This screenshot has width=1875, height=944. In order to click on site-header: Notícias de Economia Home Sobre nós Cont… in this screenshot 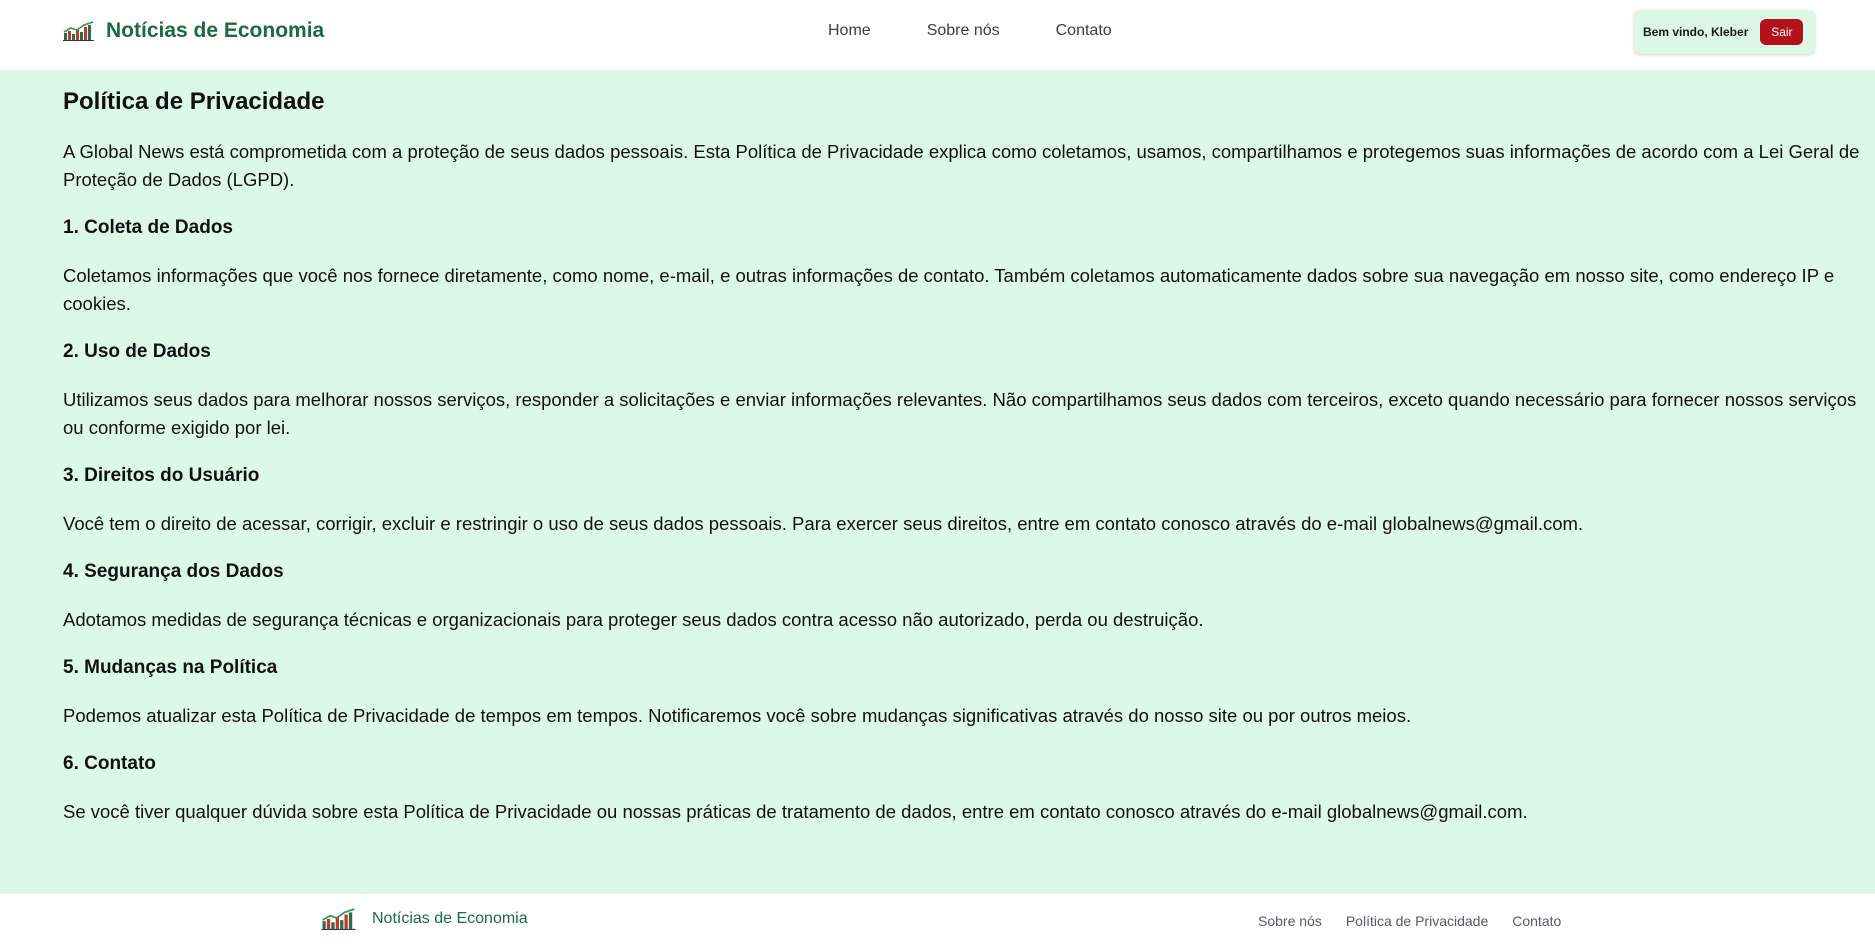, I will do `click(937, 35)`.